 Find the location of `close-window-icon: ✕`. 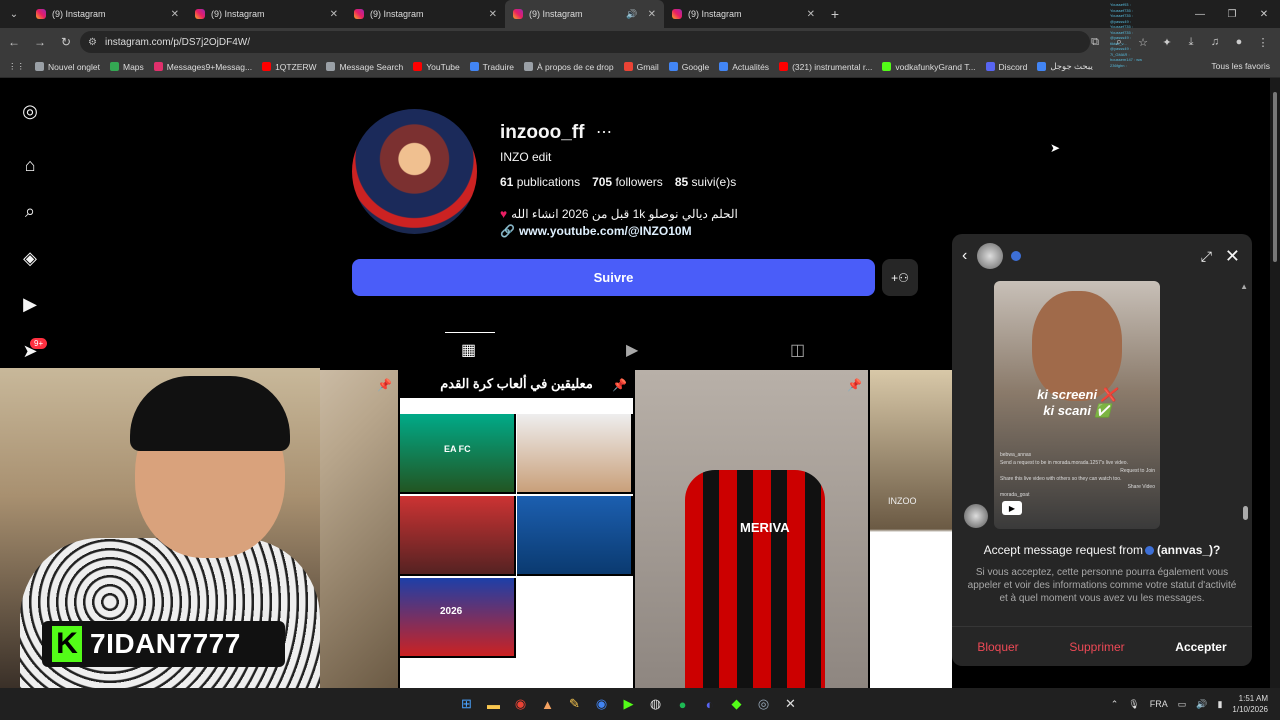

close-window-icon: ✕ is located at coordinates (1264, 14).